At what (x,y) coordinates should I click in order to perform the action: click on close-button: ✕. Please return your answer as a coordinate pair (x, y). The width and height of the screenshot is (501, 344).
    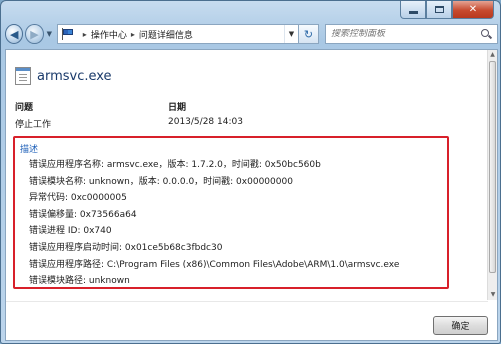
    Looking at the image, I should click on (473, 10).